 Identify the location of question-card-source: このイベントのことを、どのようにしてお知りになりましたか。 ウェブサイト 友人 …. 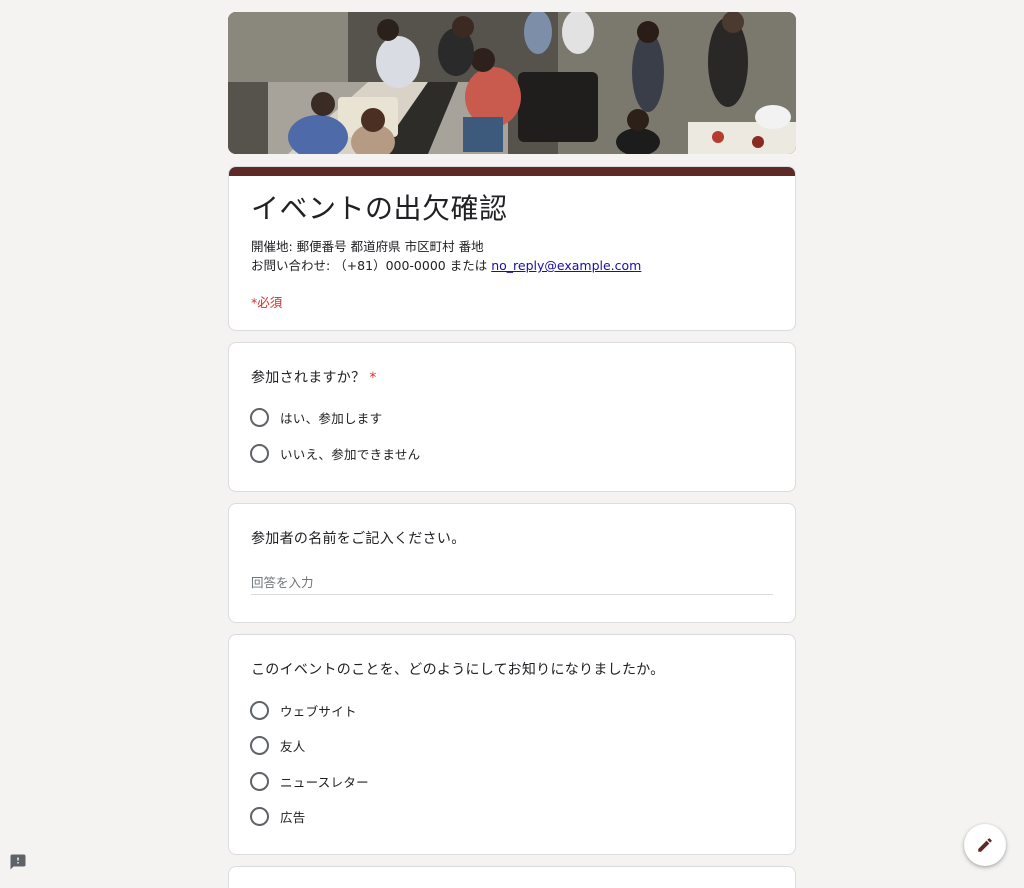
(512, 744).